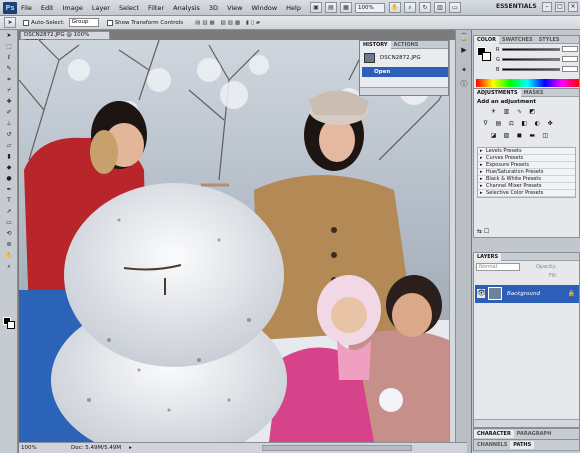  I want to click on menu-select: Select, so click(129, 8).